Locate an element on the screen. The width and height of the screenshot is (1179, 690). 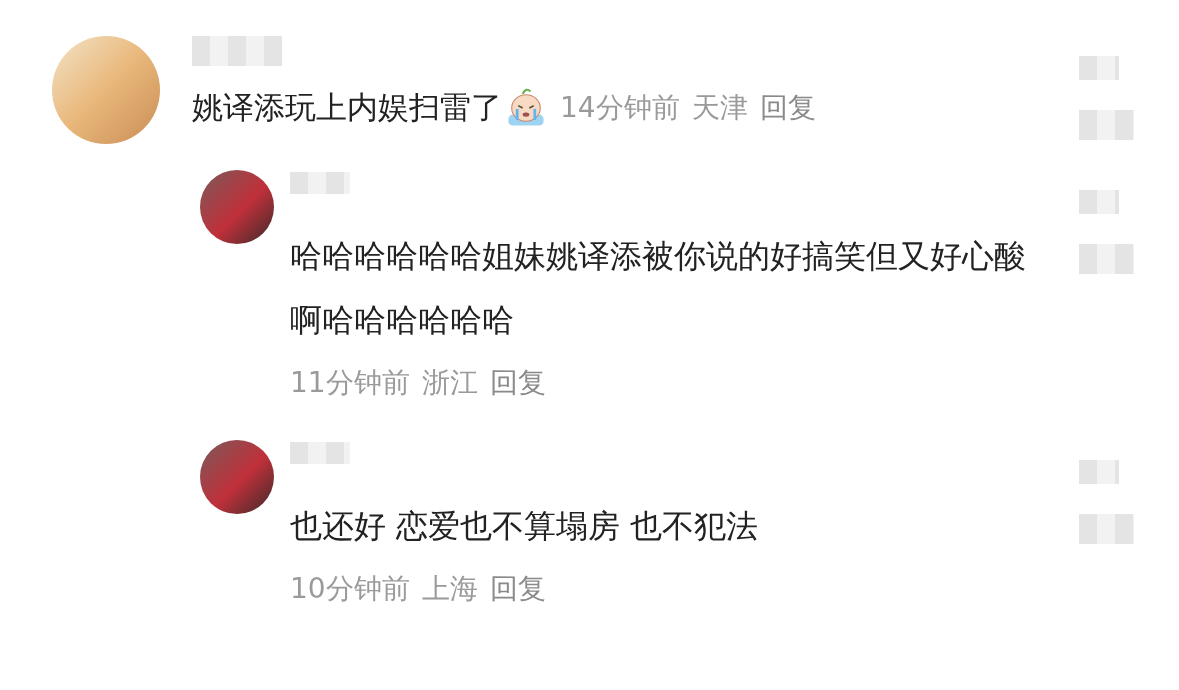
comment-text: 姚译添玩上内娱扫雷了 is located at coordinates (347, 107).